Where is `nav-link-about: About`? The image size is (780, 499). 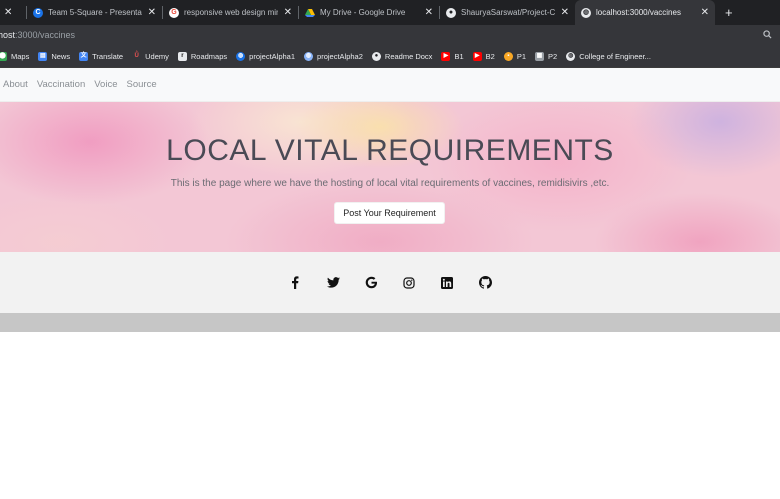
nav-link-about: About is located at coordinates (15, 84).